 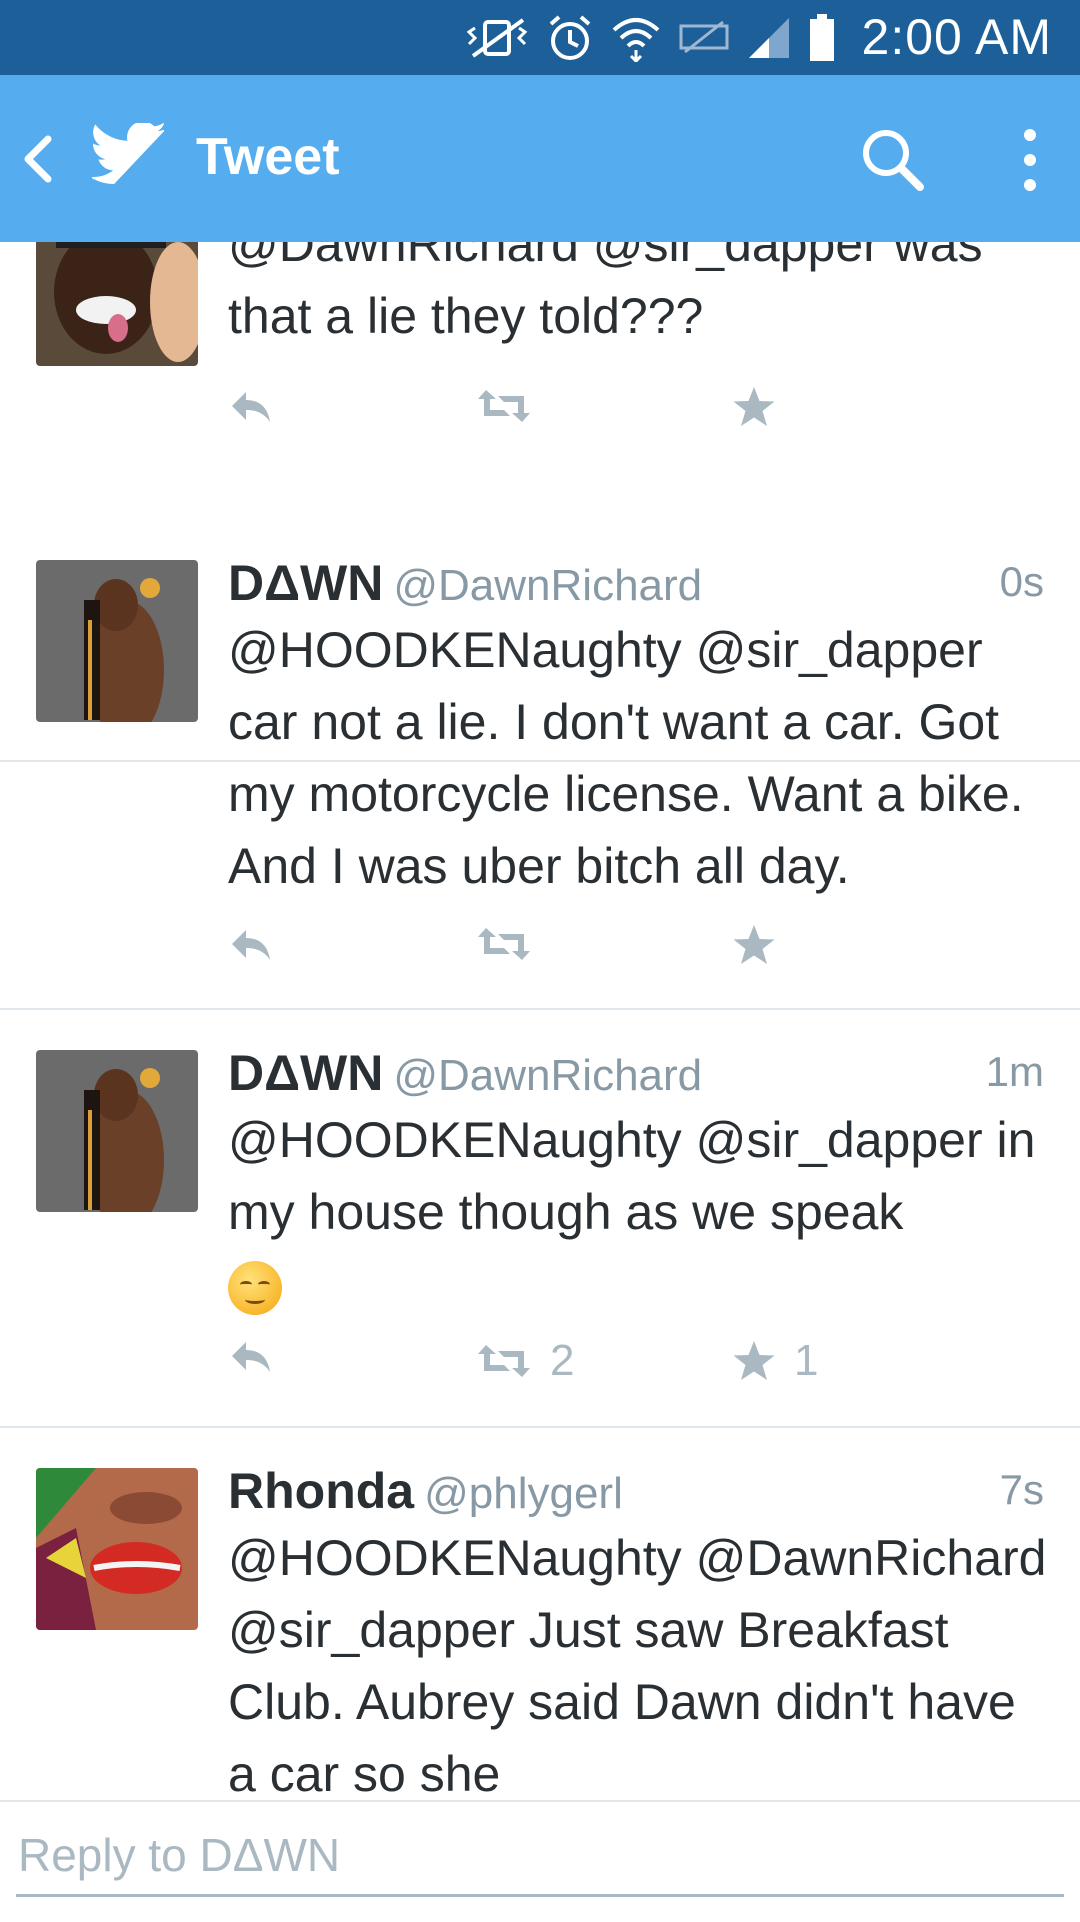 What do you see at coordinates (498, 38) in the screenshot?
I see `vibrate-mute-icon` at bounding box center [498, 38].